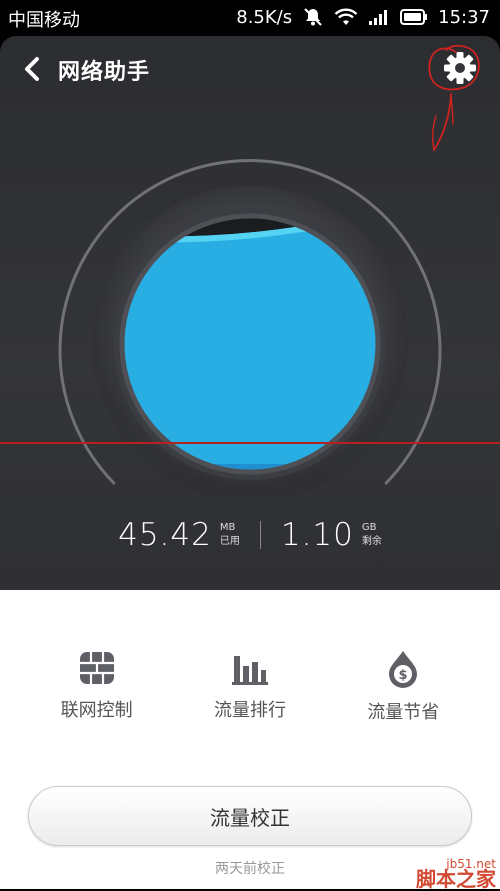 The width and height of the screenshot is (500, 891). Describe the element at coordinates (372, 535) in the screenshot. I see `remaining-meta: GB 剩余` at that location.